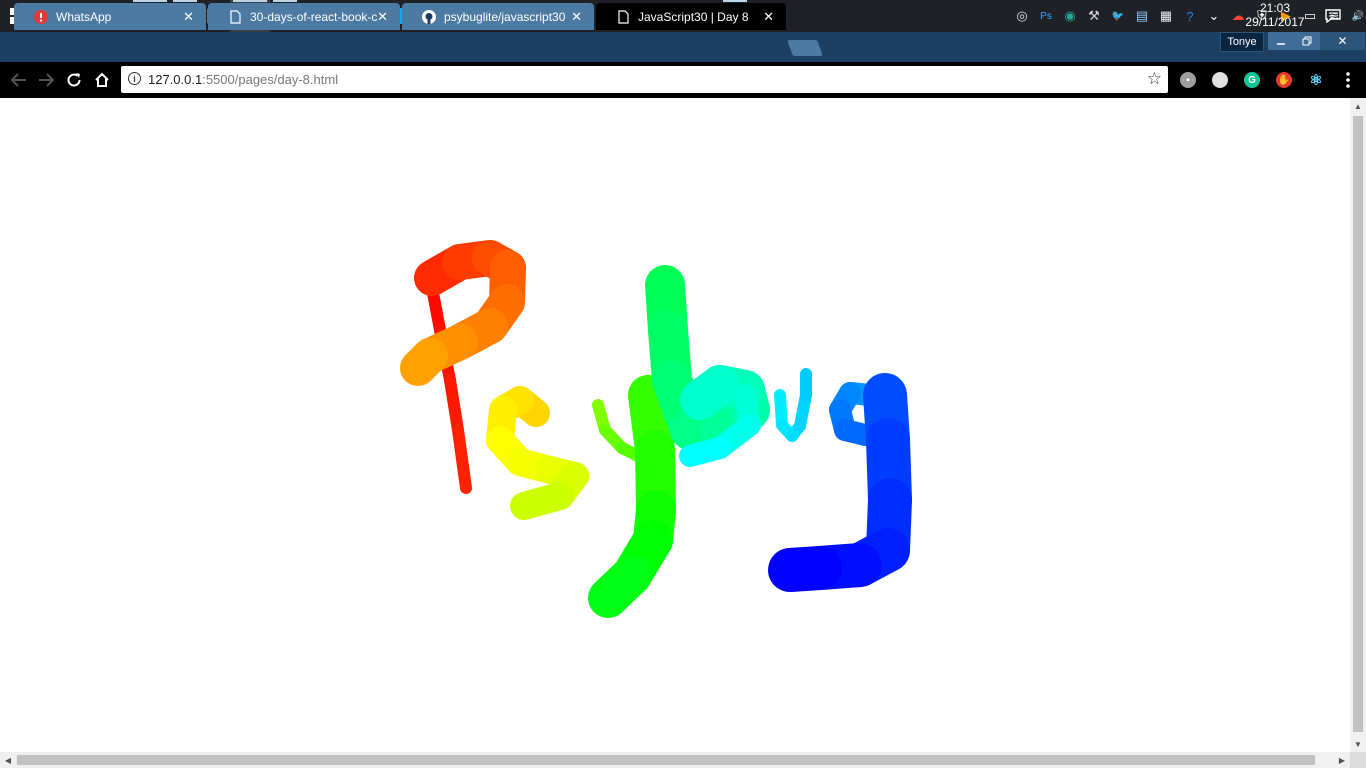 The image size is (1366, 768). What do you see at coordinates (84, 16) in the screenshot?
I see `tab-title: WhatsApp` at bounding box center [84, 16].